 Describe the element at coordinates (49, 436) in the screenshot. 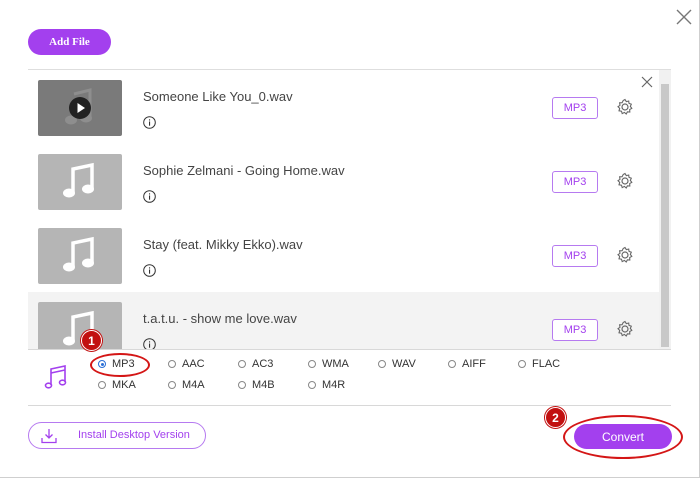

I see `download-icon` at that location.